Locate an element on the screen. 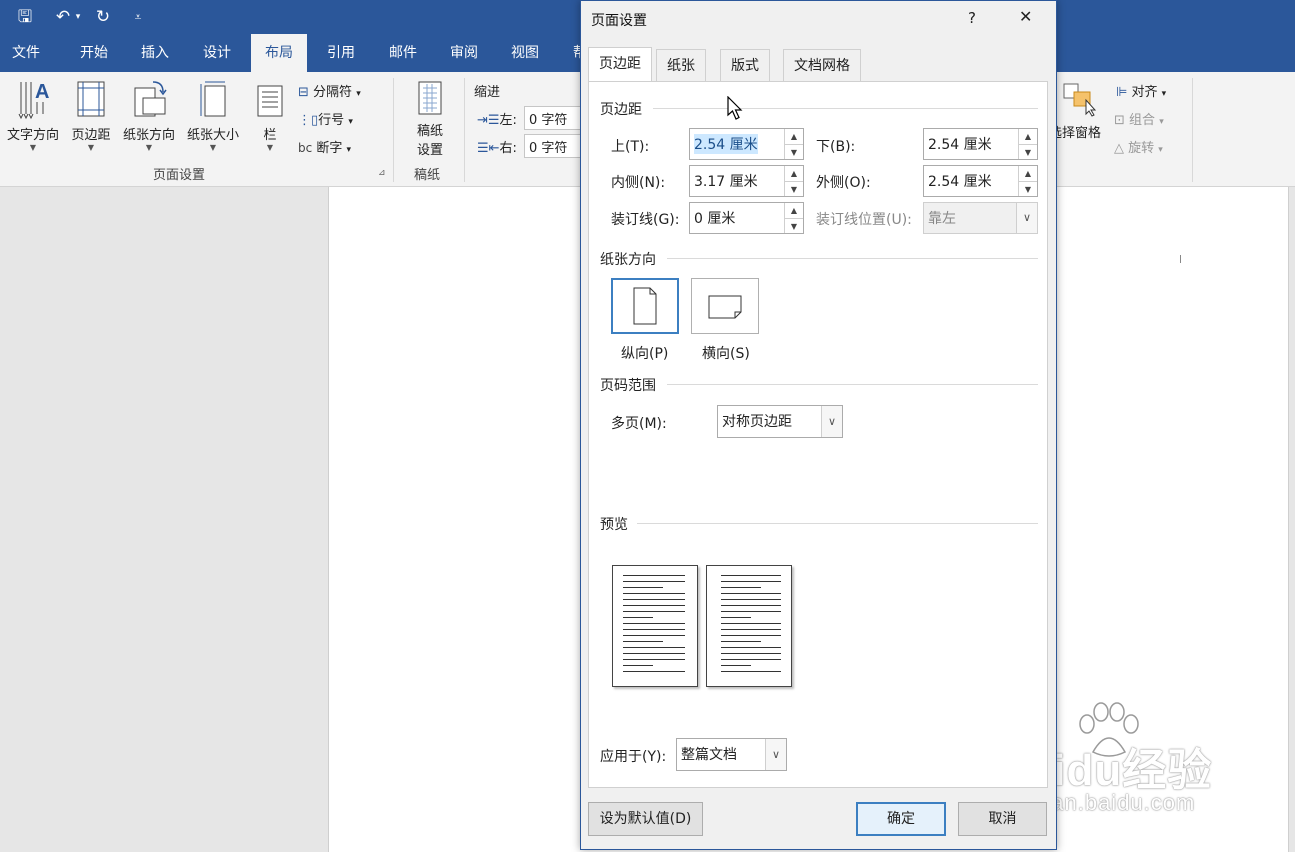  gutter-input: 0 厘米 ▲ ▼ is located at coordinates (746, 218).